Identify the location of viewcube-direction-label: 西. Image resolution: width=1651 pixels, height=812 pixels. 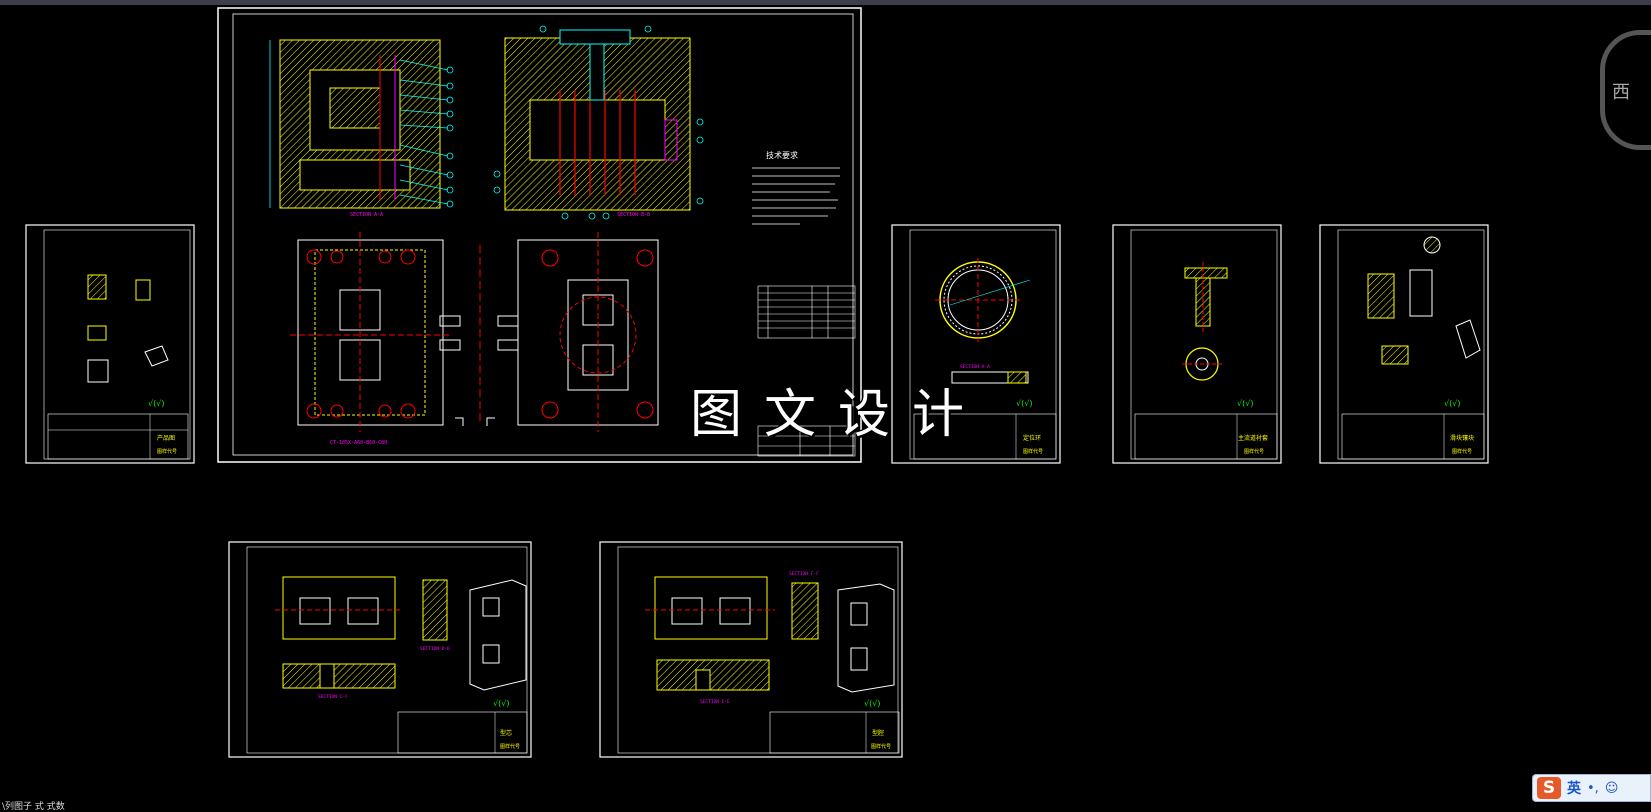
(1621, 91).